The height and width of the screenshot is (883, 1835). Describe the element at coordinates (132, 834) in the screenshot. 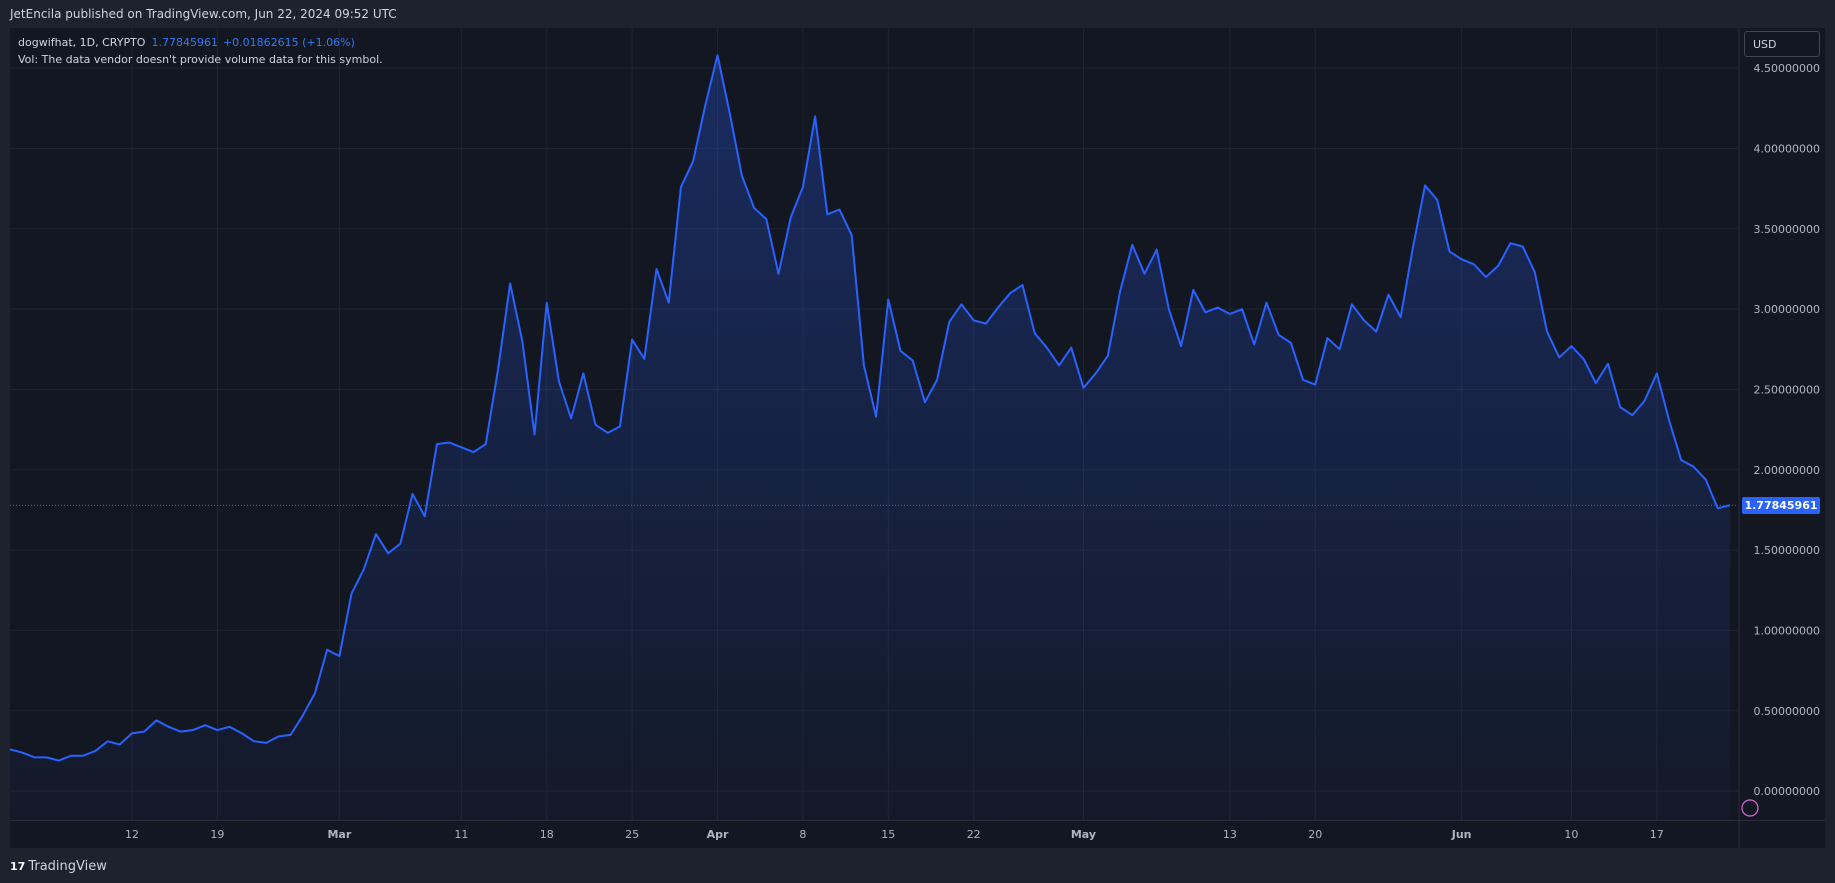

I see `x-tick-label: 12` at that location.